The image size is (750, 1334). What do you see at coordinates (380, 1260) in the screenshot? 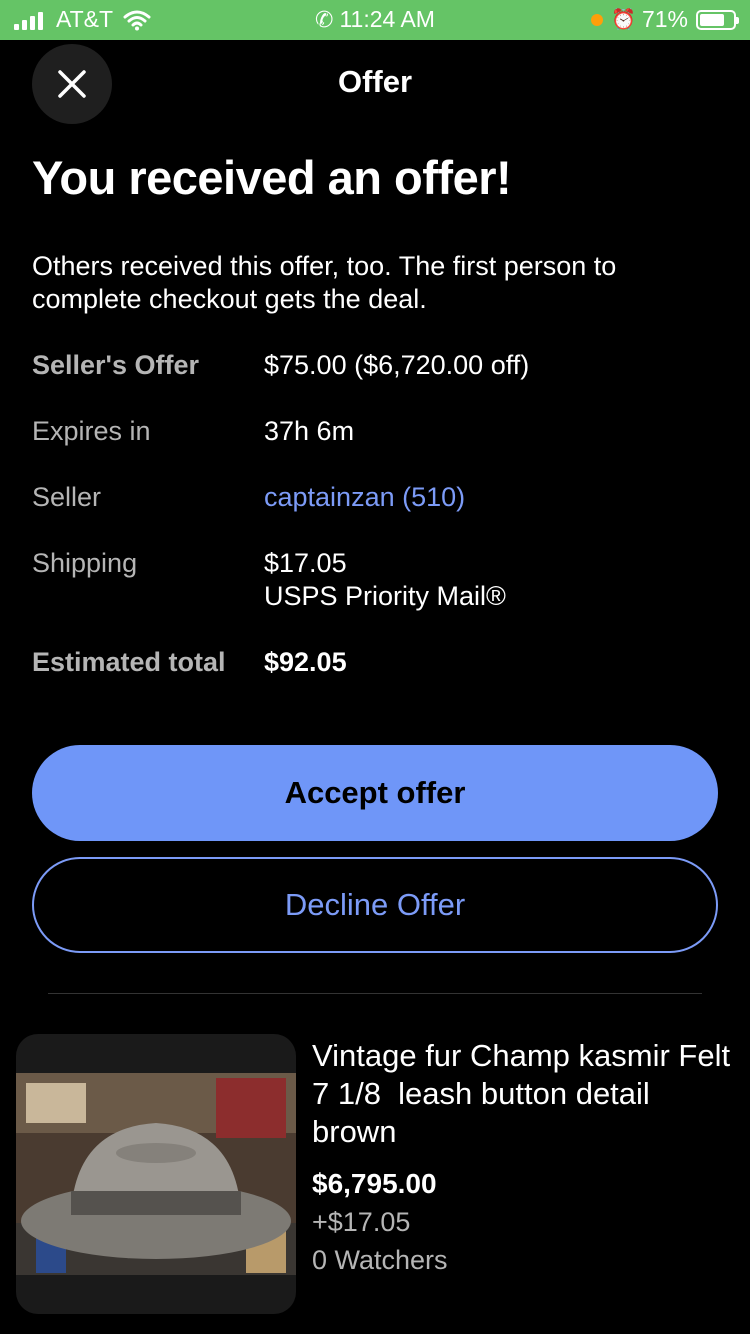
I see `item-watchers: 0 Watchers` at bounding box center [380, 1260].